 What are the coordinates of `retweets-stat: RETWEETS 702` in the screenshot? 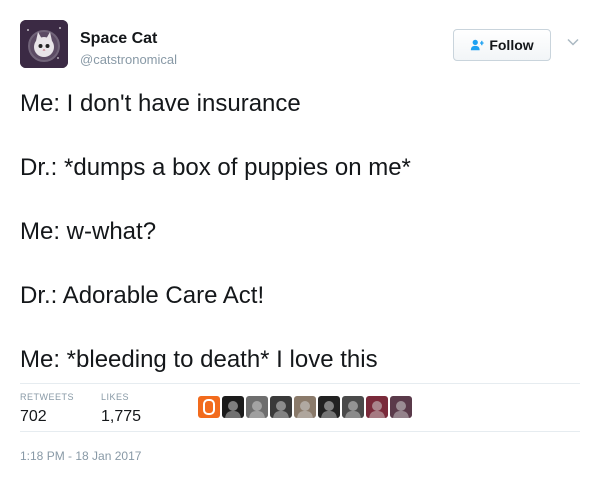 It's located at (47, 409).